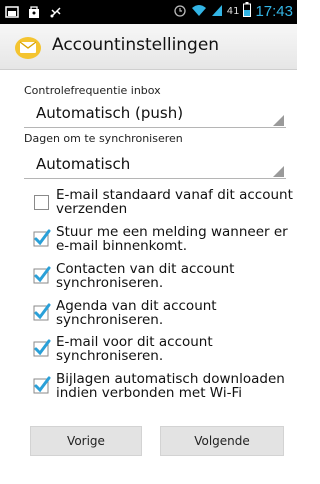 Image resolution: width=320 pixels, height=484 pixels. Describe the element at coordinates (122, 246) in the screenshot. I see `option-label-line2: e-mail binnenkomt.` at that location.